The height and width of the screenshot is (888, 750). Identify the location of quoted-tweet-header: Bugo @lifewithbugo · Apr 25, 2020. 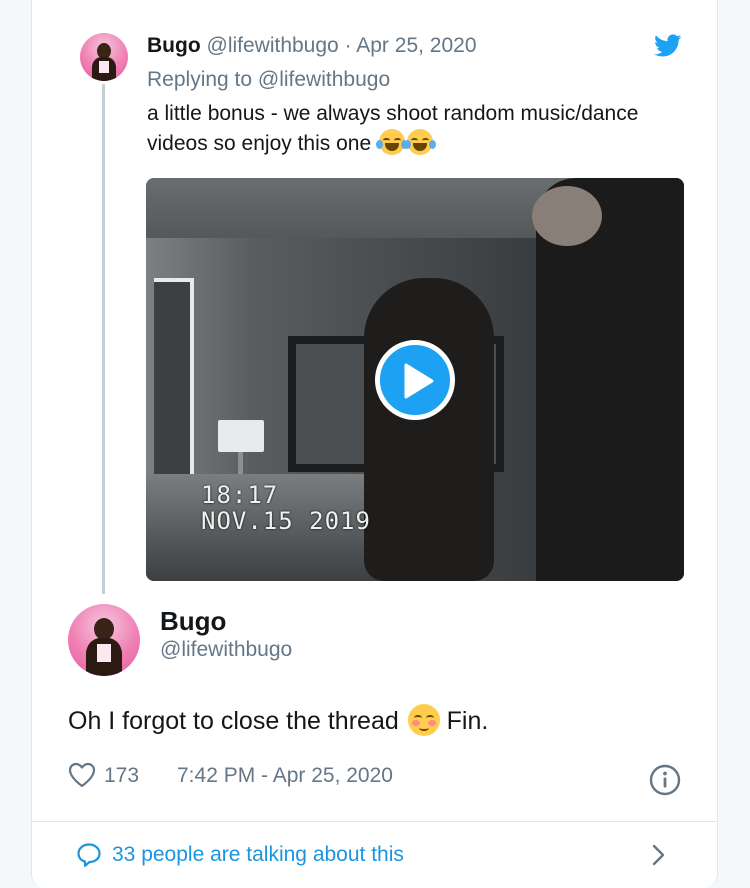
(312, 46).